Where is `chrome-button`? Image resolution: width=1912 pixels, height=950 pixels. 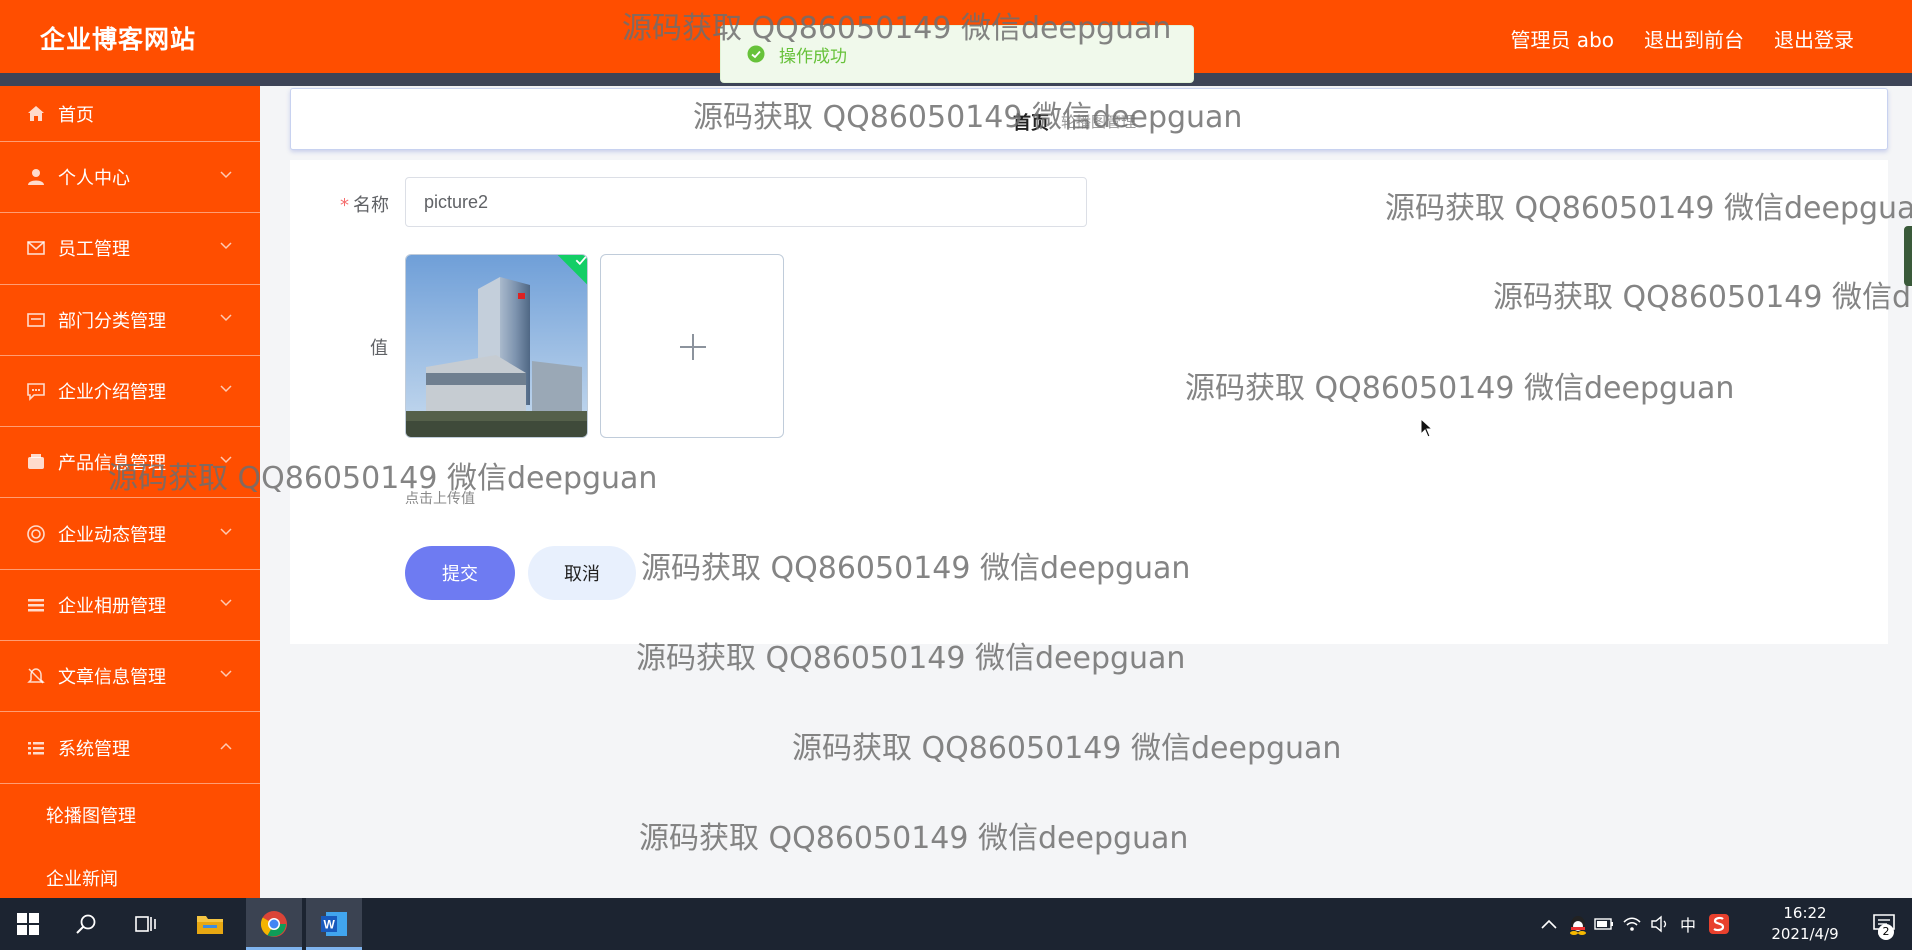 chrome-button is located at coordinates (274, 924).